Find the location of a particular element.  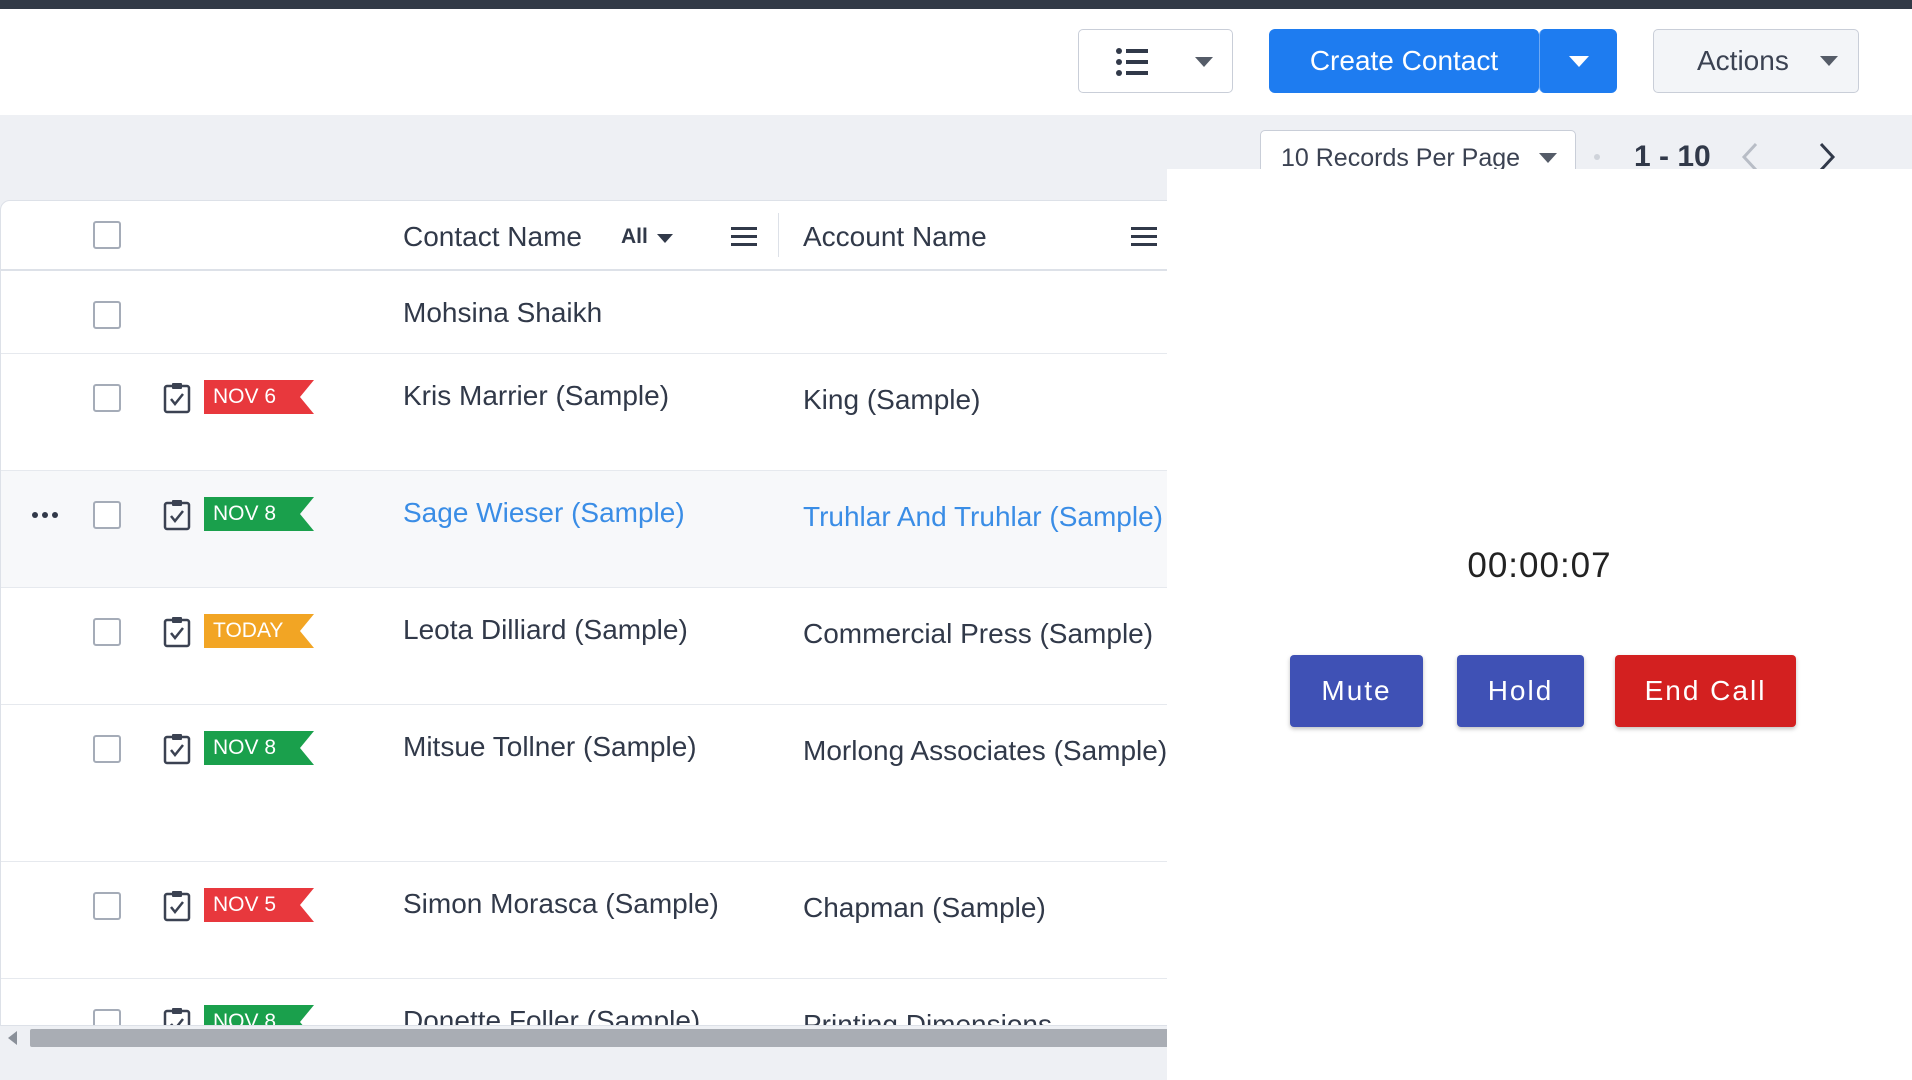

scroll-left-icon is located at coordinates (13, 1038).